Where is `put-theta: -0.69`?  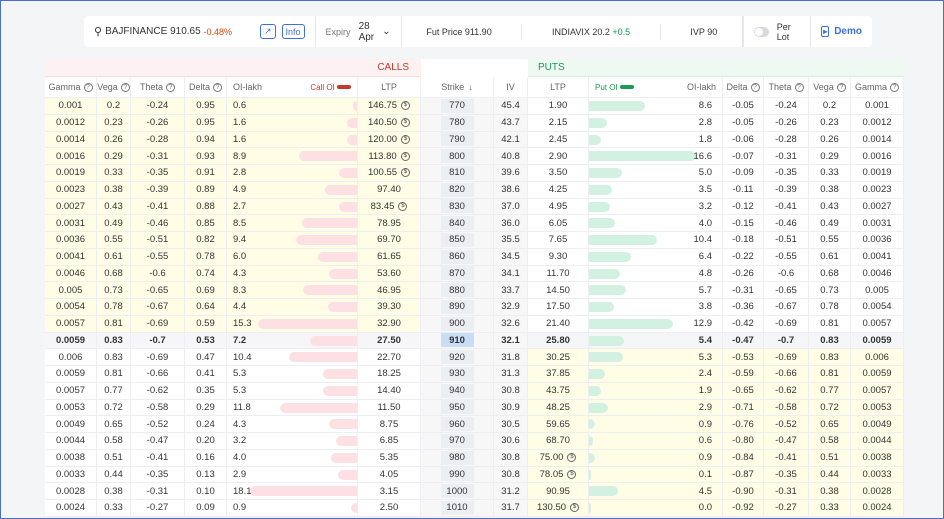 put-theta: -0.69 is located at coordinates (786, 357).